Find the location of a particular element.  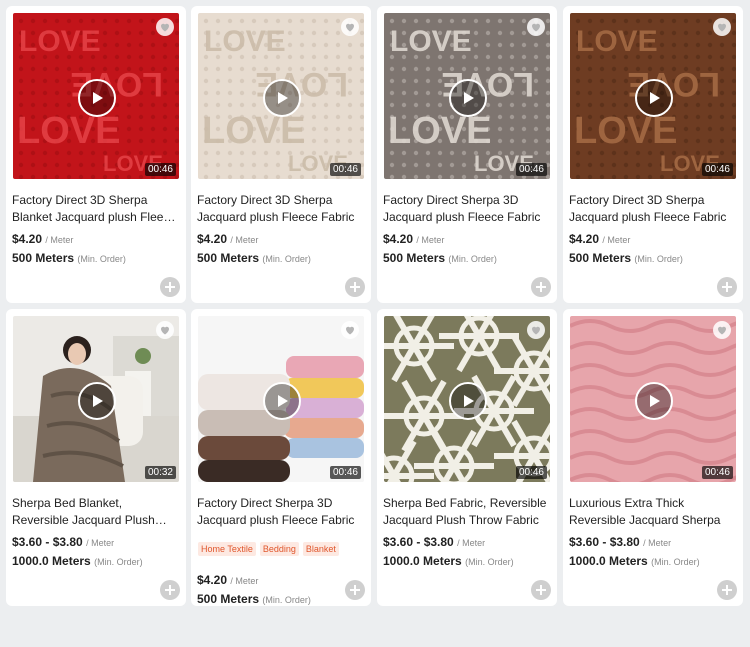

product-video-thumbnail: 00:32 is located at coordinates (96, 399).